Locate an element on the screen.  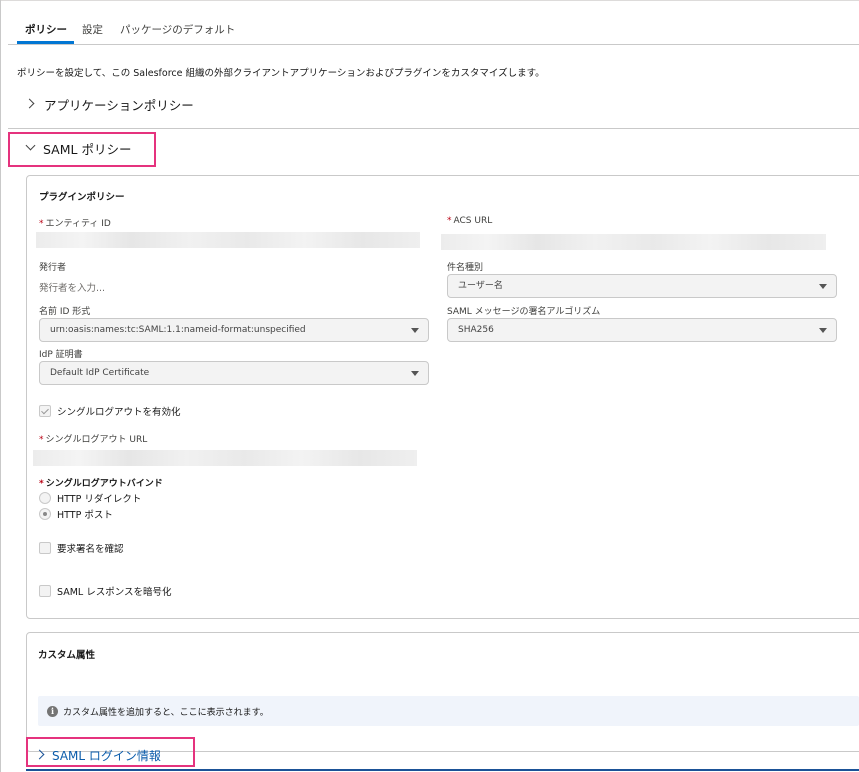
custom-attributes-info-text: カスタム属性を追加すると、ここに表示されます。 is located at coordinates (166, 713).